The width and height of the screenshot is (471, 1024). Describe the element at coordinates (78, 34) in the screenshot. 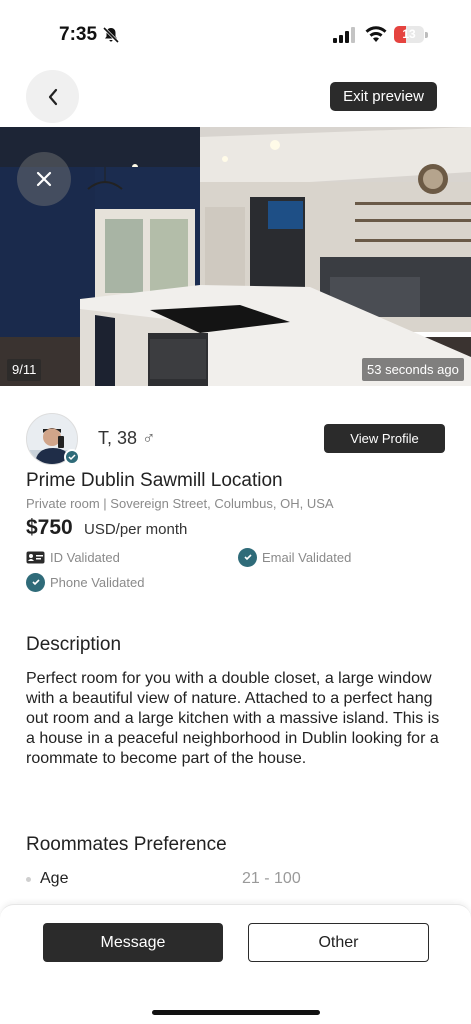

I see `status-time: 7:35` at that location.